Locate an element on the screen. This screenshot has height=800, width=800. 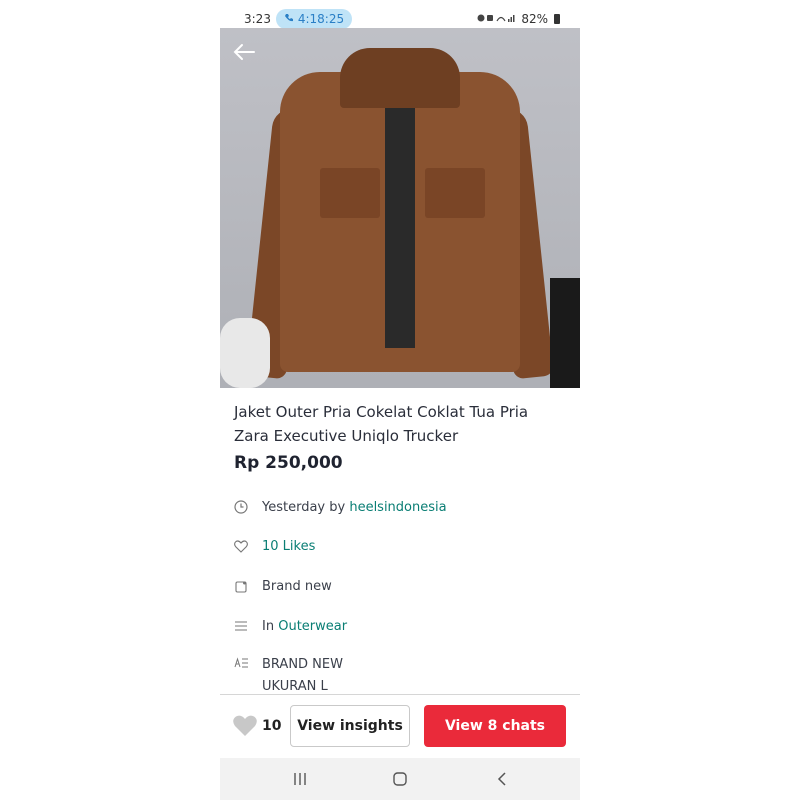
category-row: In Outerwear is located at coordinates (397, 626).